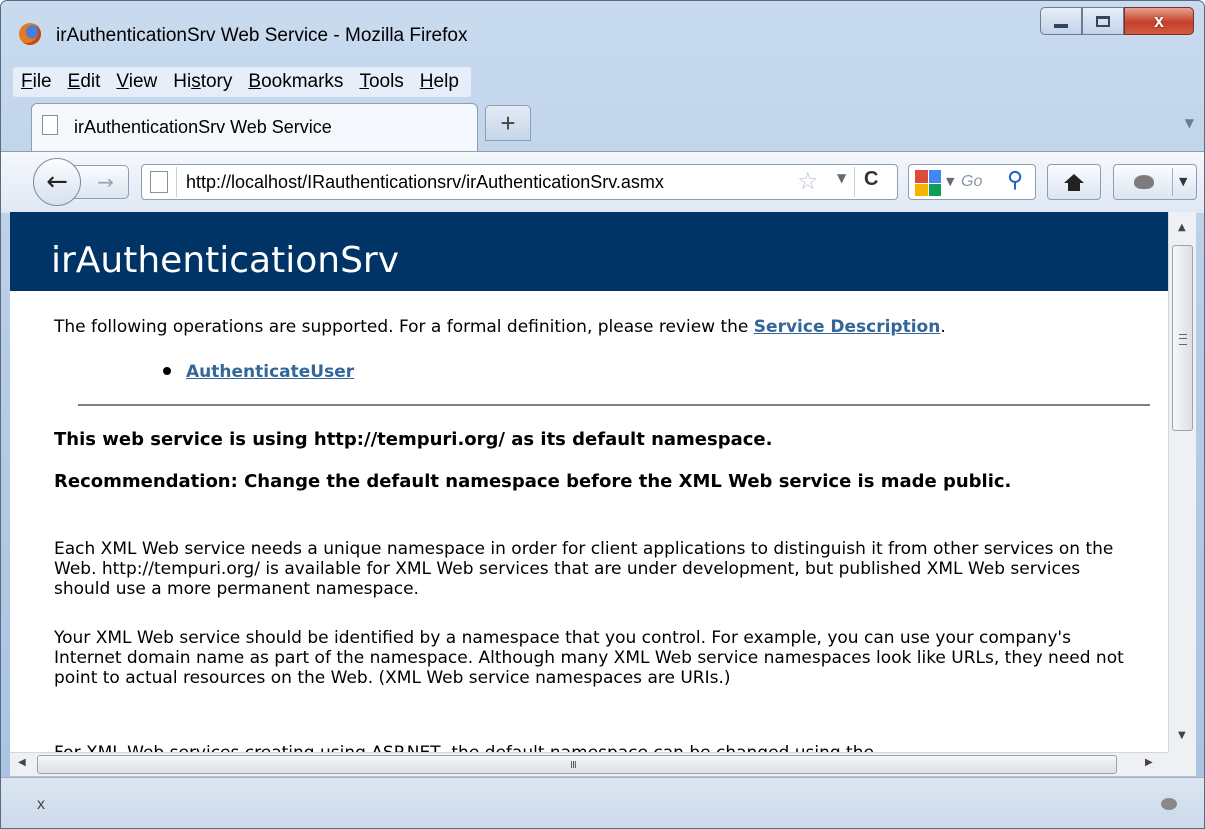 Image resolution: width=1205 pixels, height=829 pixels. Describe the element at coordinates (270, 372) in the screenshot. I see `operation-link-authenticateuser: AuthenticateUser` at that location.